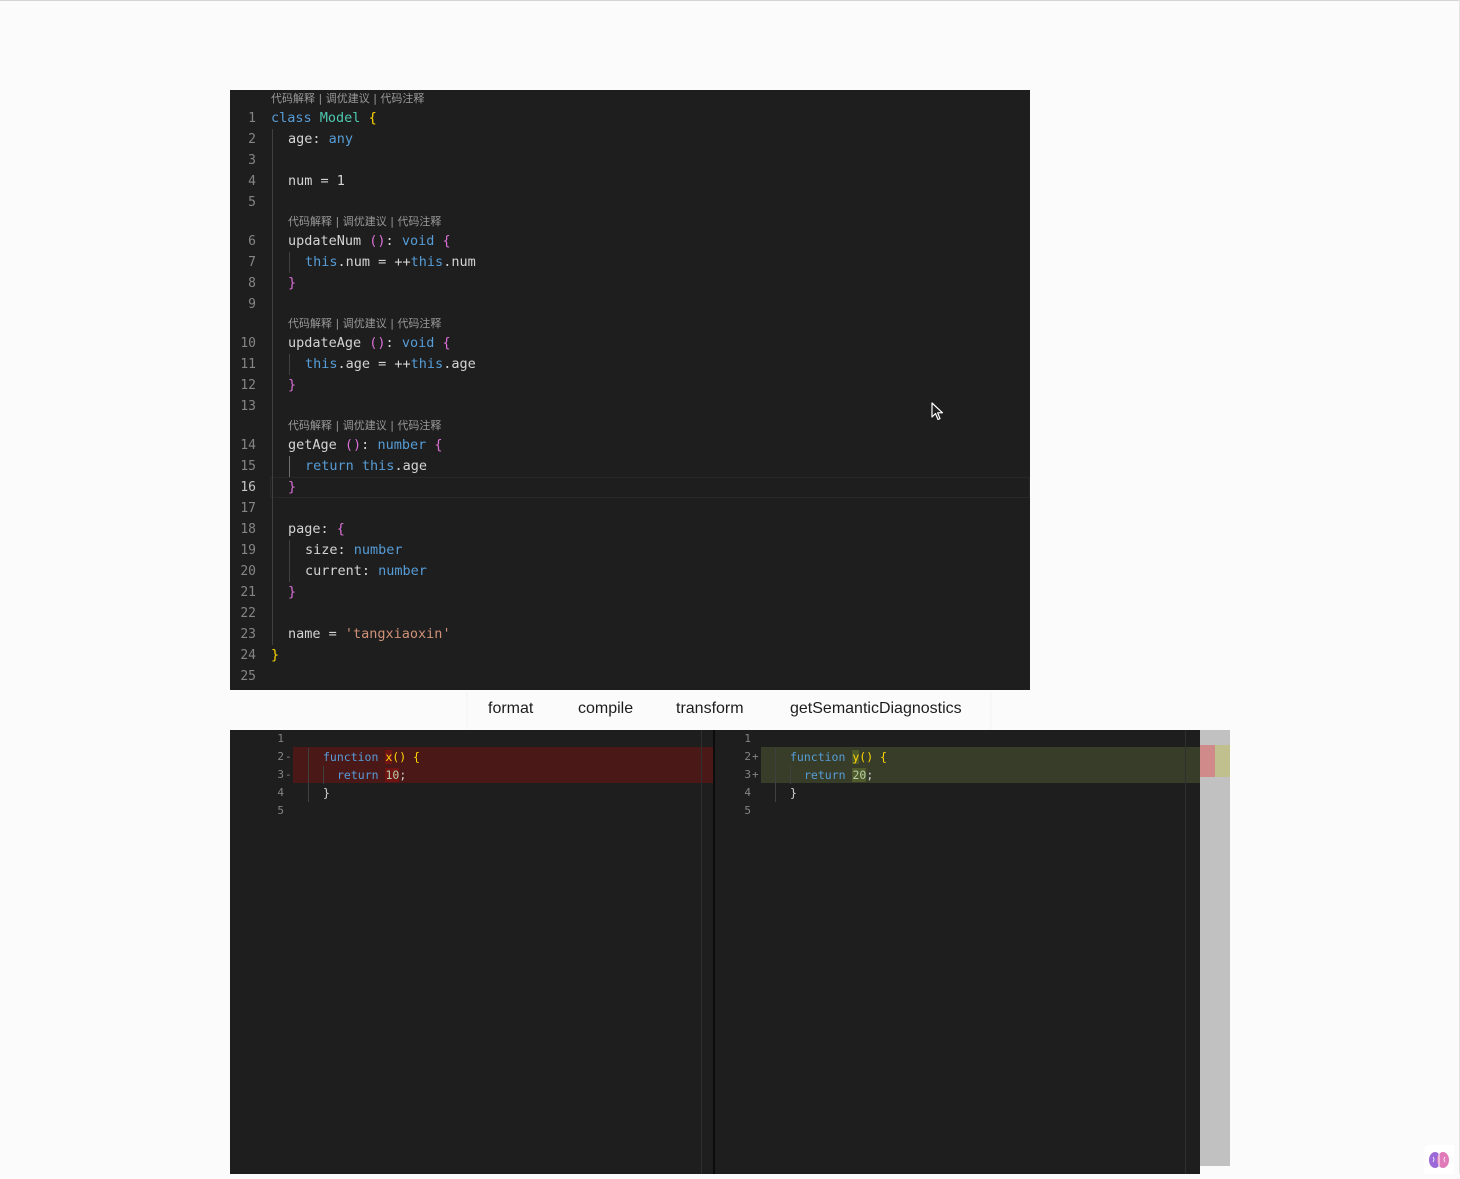 The width and height of the screenshot is (1460, 1179). Describe the element at coordinates (630, 222) in the screenshot. I see `codelens-updateNum: 代码解释 | 调优建议 | 代码注释` at that location.